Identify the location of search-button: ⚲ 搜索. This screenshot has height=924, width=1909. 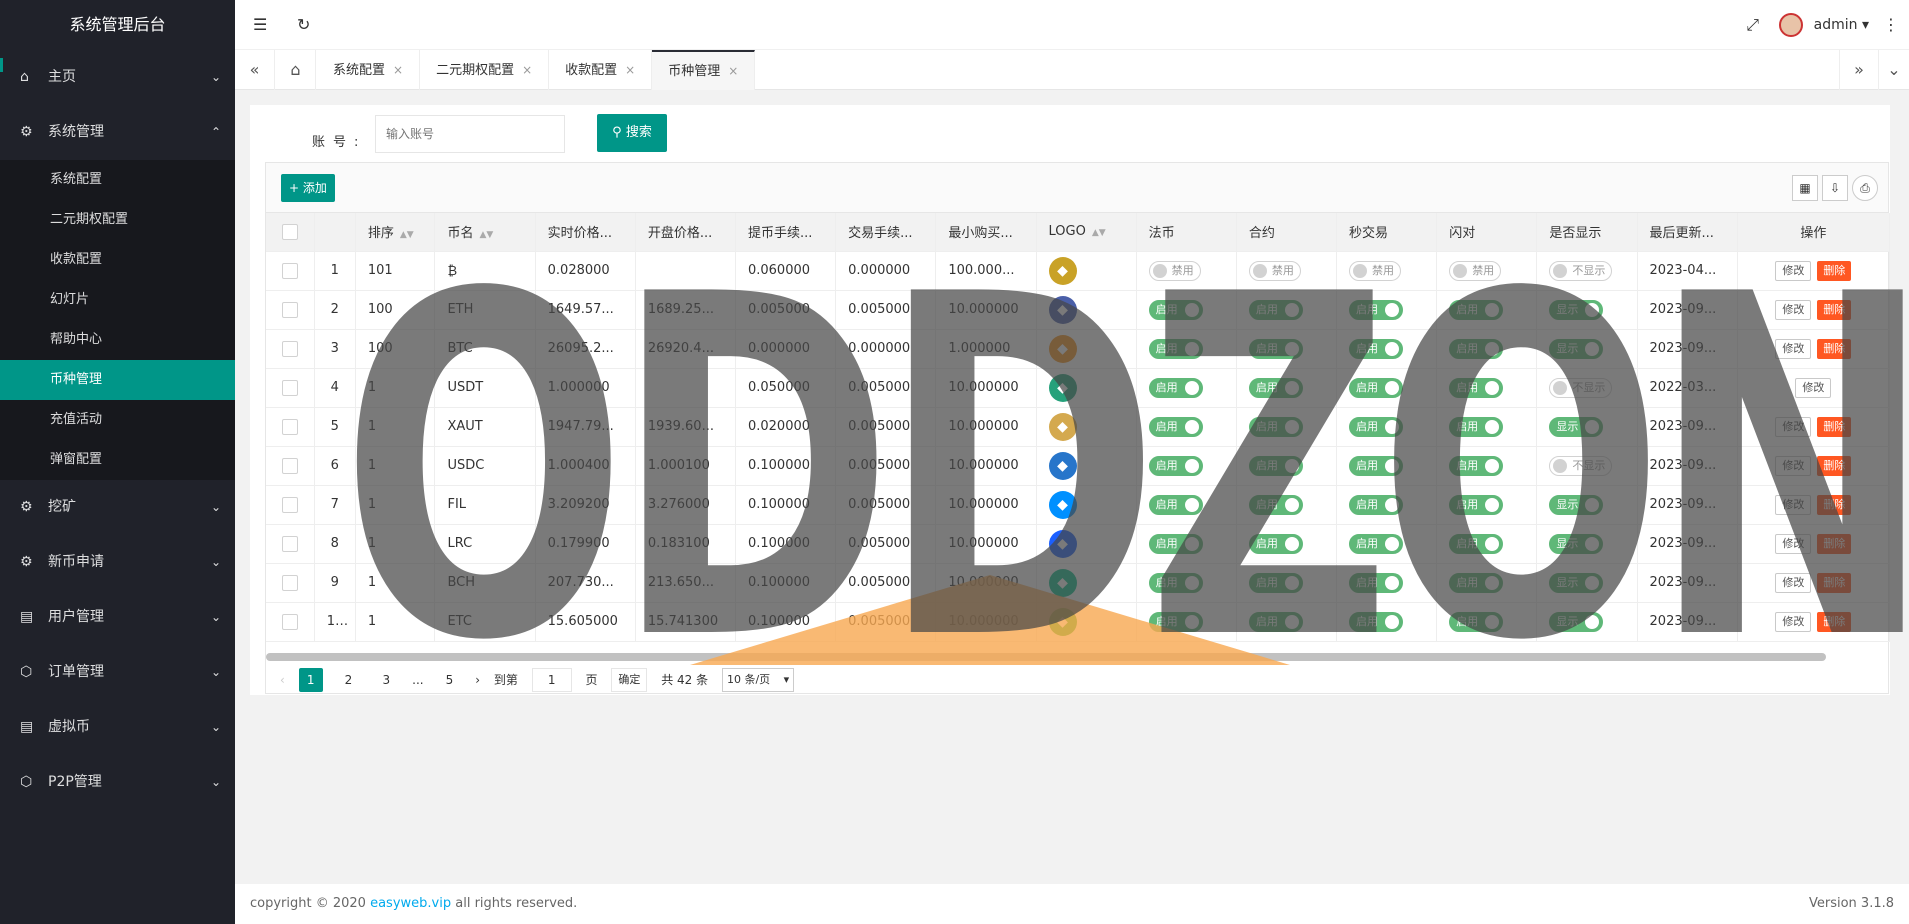
(632, 133).